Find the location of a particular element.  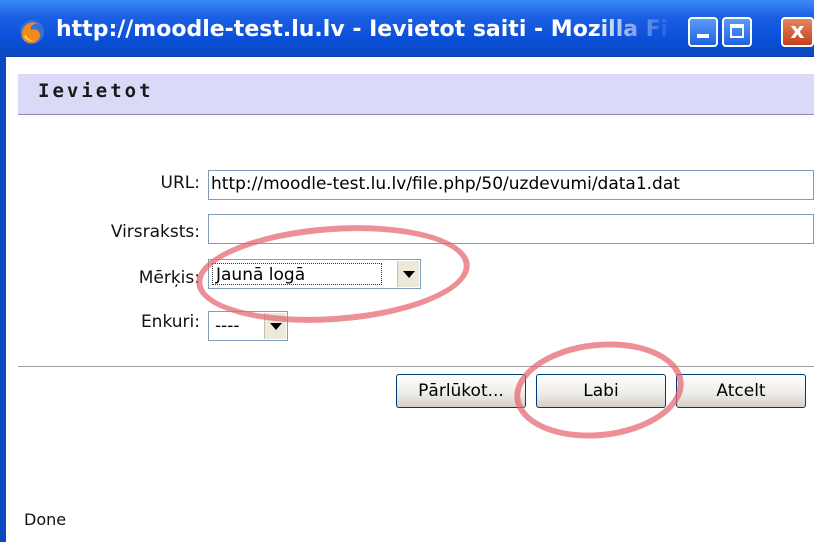

minimize-icon is located at coordinates (703, 36).